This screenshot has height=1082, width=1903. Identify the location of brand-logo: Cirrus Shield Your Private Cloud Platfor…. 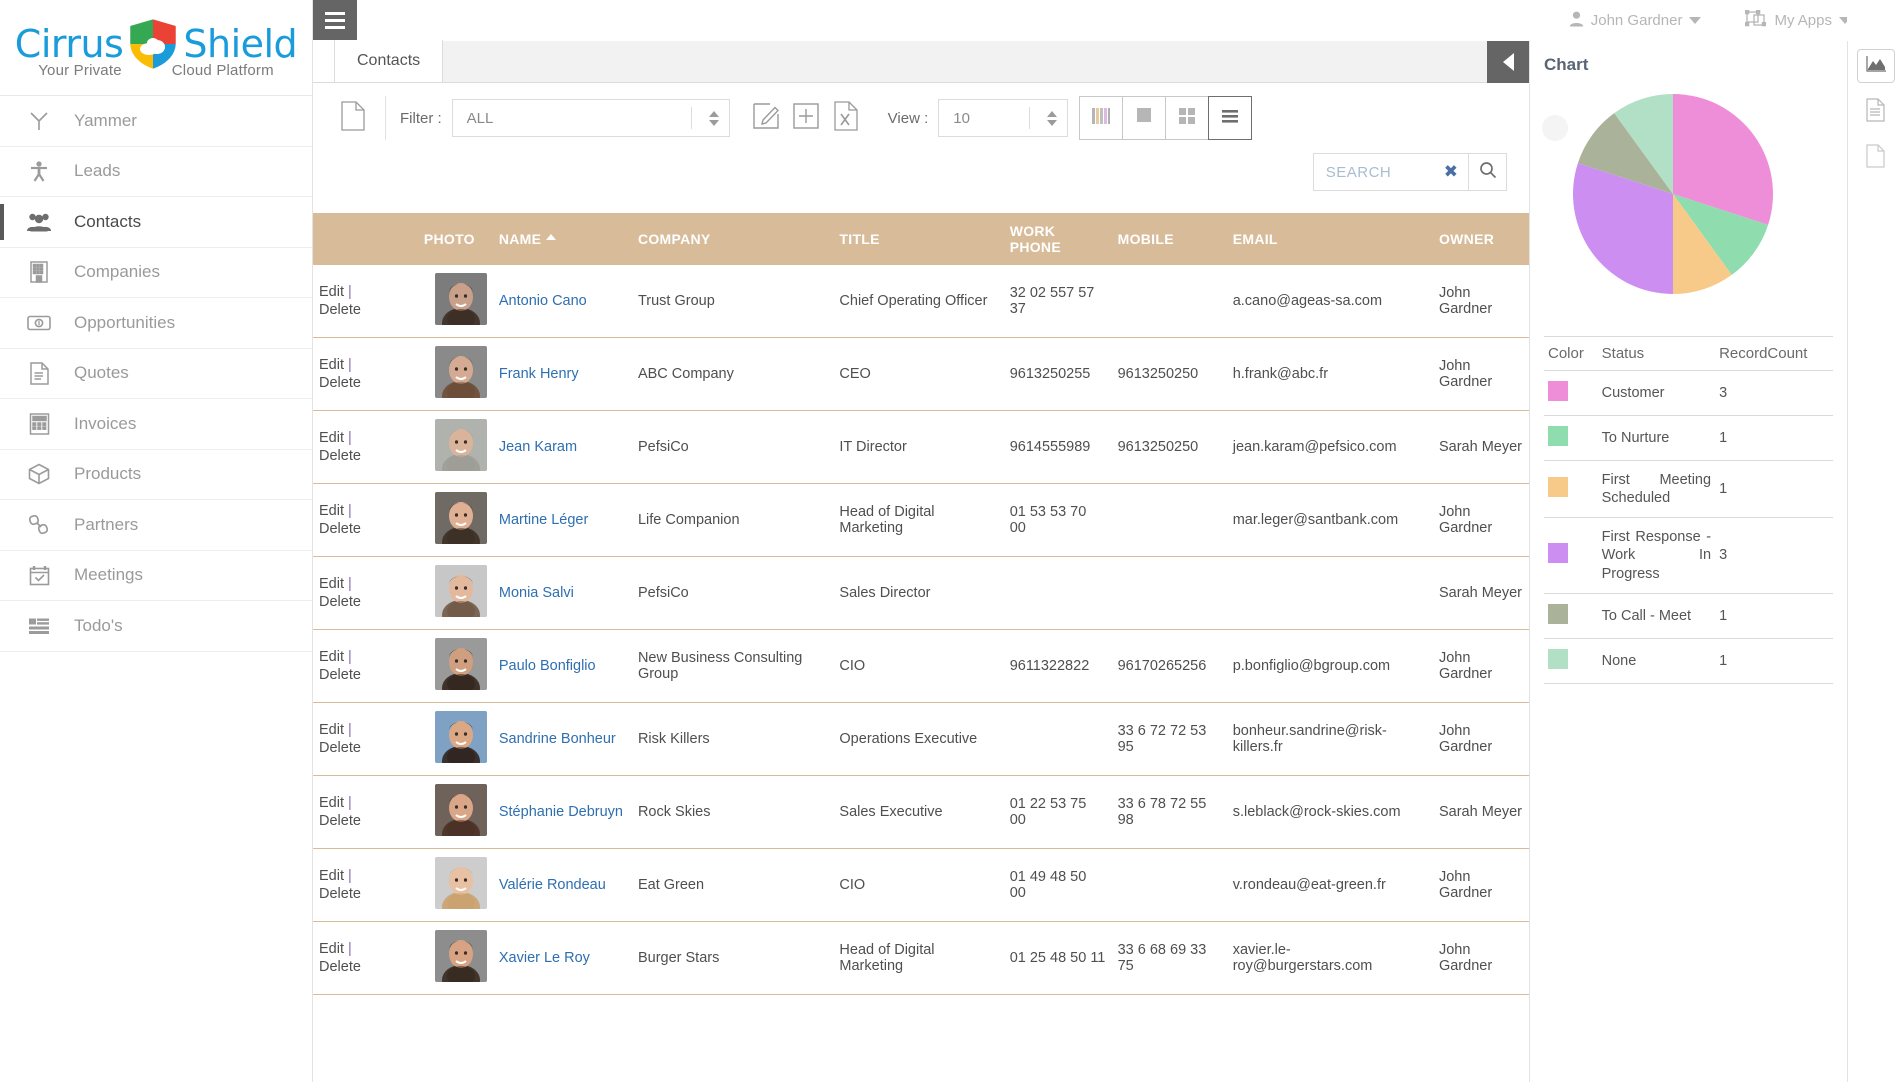
(156, 48).